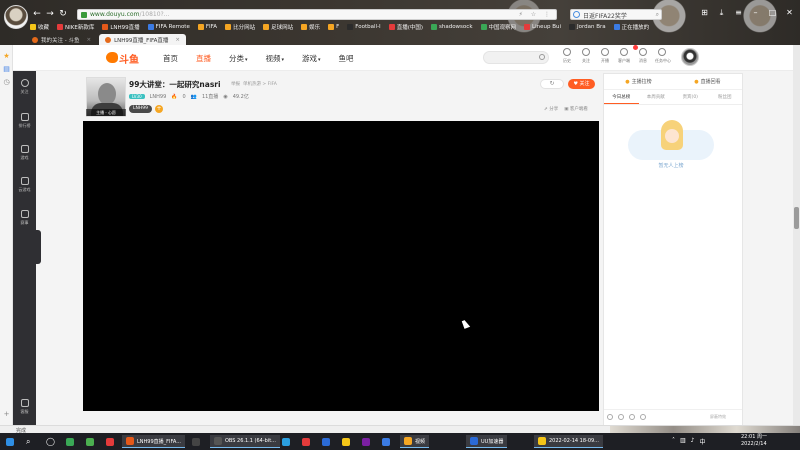  I want to click on client-button: 客户端, so click(627, 54).